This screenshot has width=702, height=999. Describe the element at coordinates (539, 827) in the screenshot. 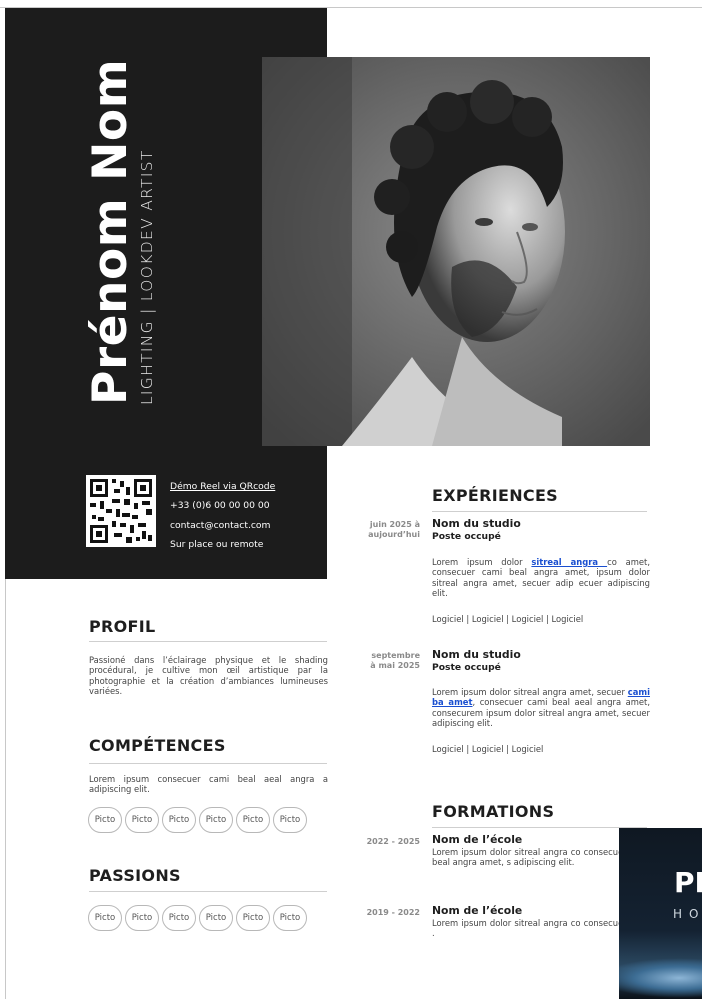

I see `formations-divider` at that location.